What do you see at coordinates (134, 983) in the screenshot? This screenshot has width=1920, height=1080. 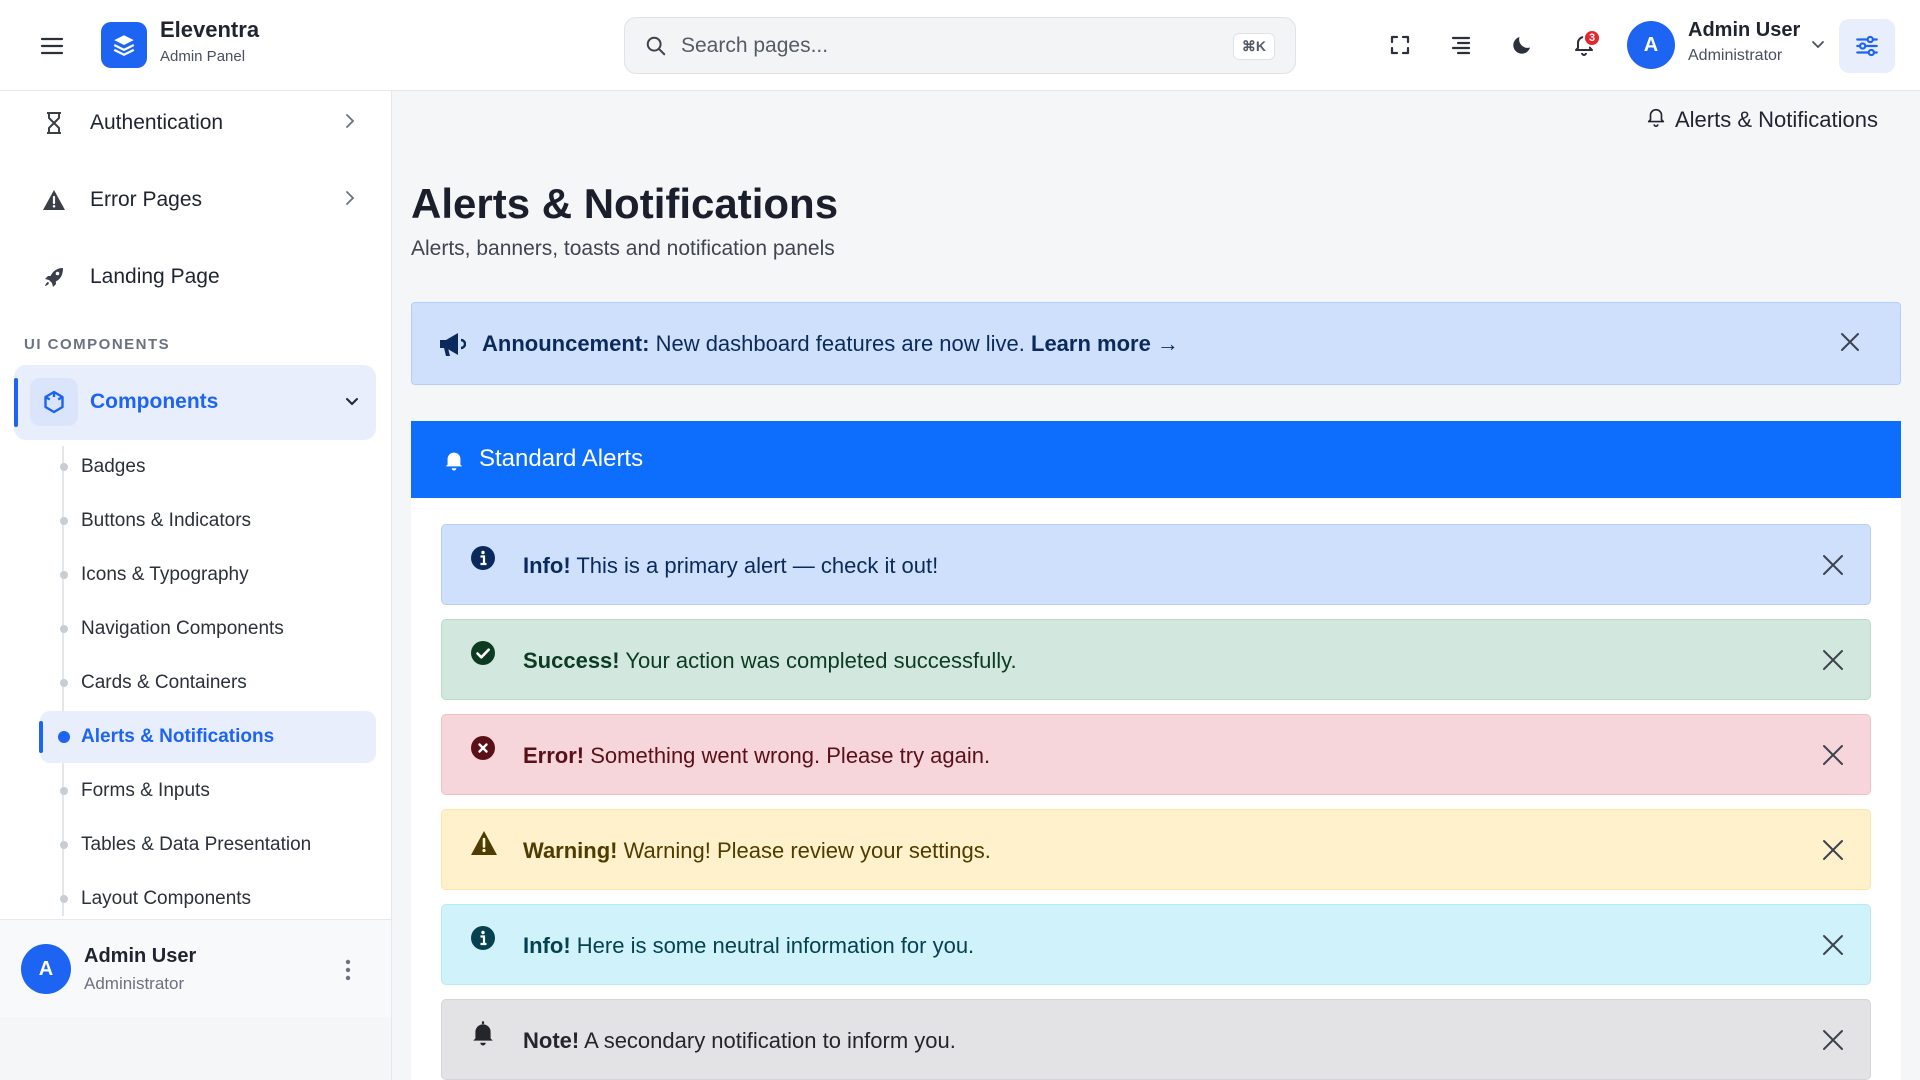 I see `footer-user-role: Administrator` at bounding box center [134, 983].